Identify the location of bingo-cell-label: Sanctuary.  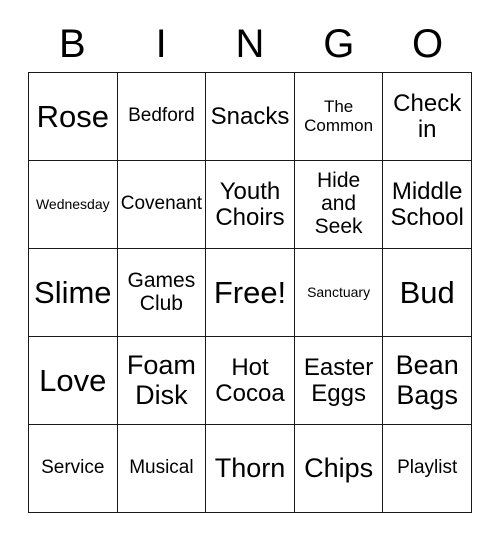
(339, 291).